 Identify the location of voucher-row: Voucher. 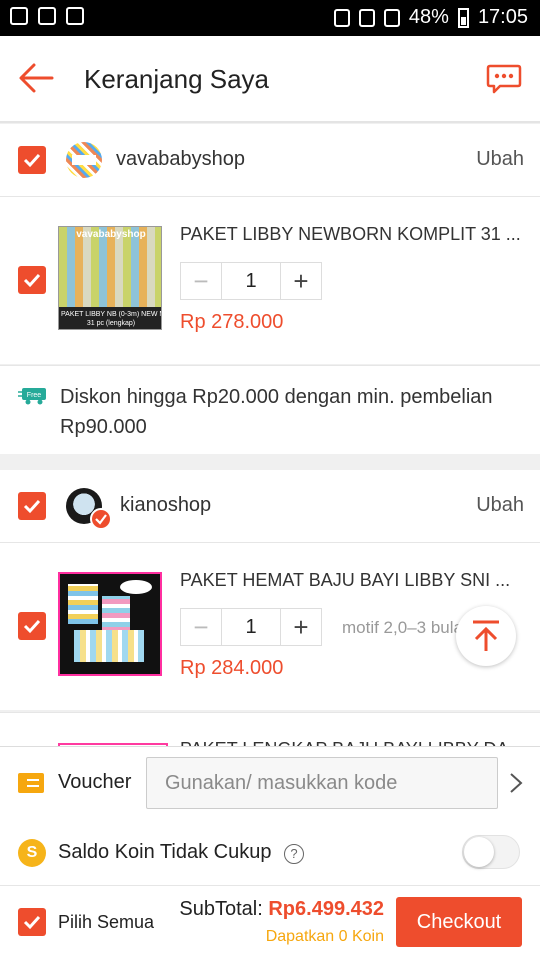
(270, 784).